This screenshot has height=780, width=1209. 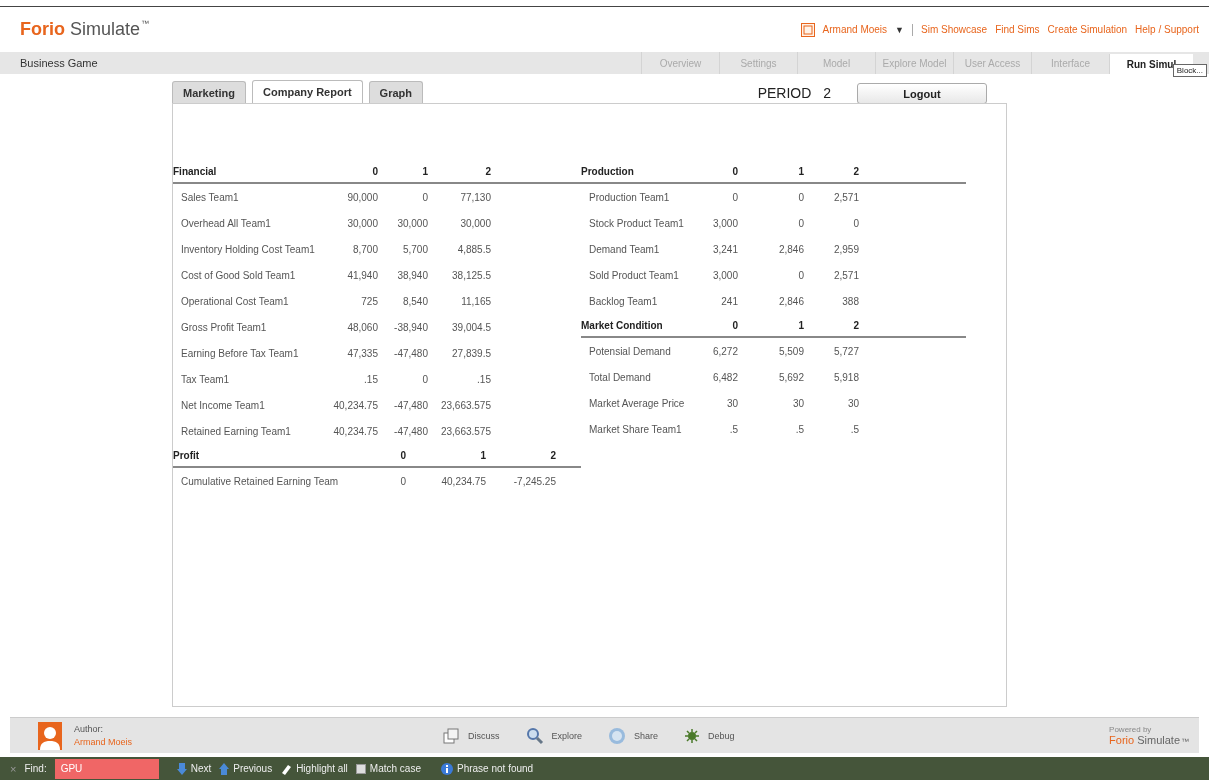 I want to click on table-cell-text: 5,692, so click(x=790, y=377).